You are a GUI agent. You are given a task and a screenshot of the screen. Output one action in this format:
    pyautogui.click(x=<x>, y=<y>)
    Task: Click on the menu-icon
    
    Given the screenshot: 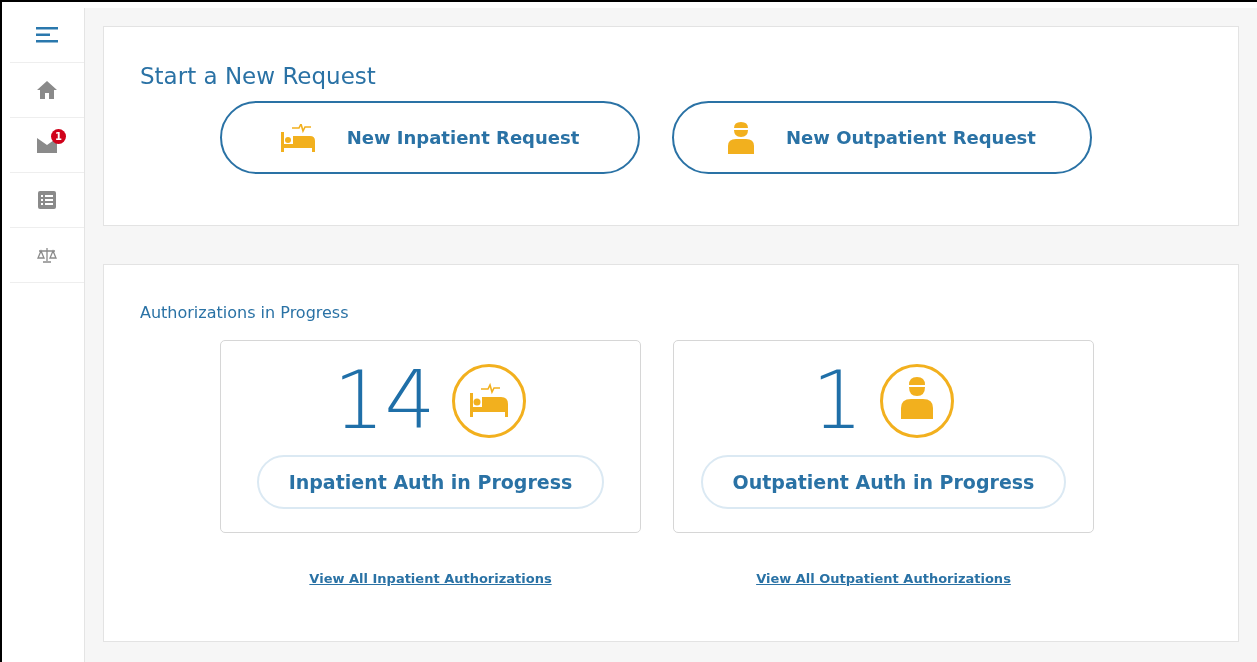 What is the action you would take?
    pyautogui.click(x=47, y=35)
    